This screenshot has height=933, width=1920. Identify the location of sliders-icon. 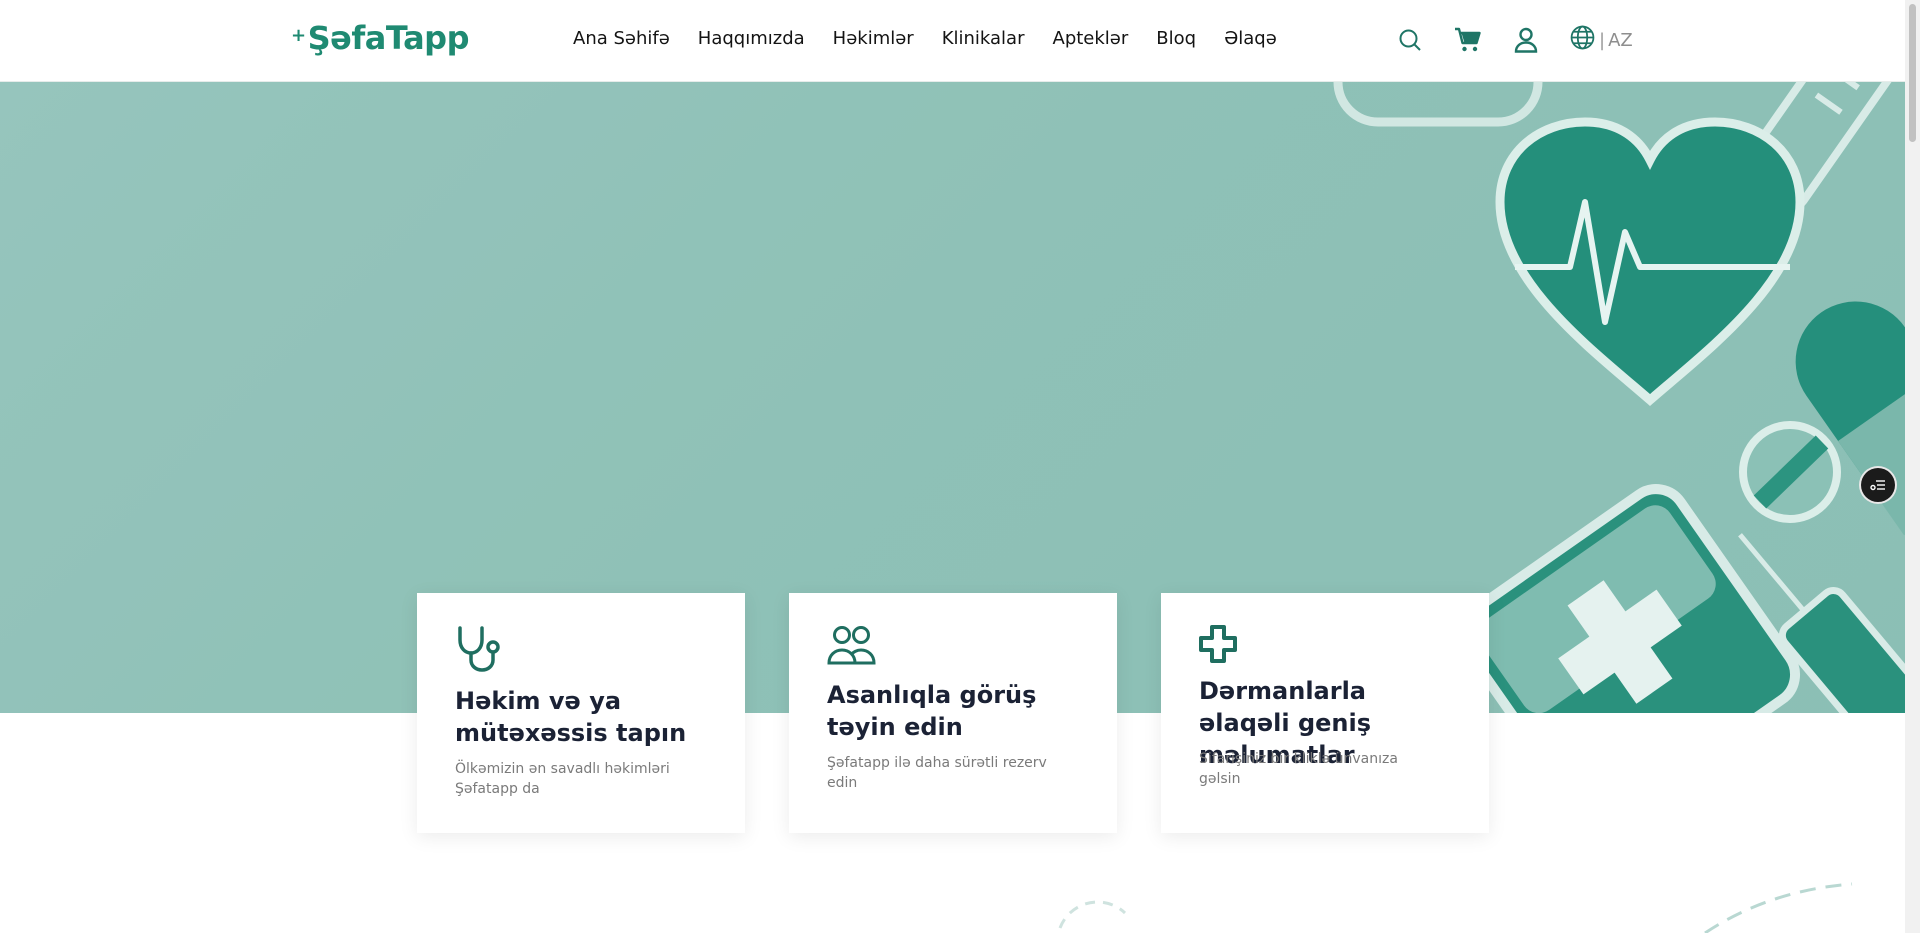
(1878, 485).